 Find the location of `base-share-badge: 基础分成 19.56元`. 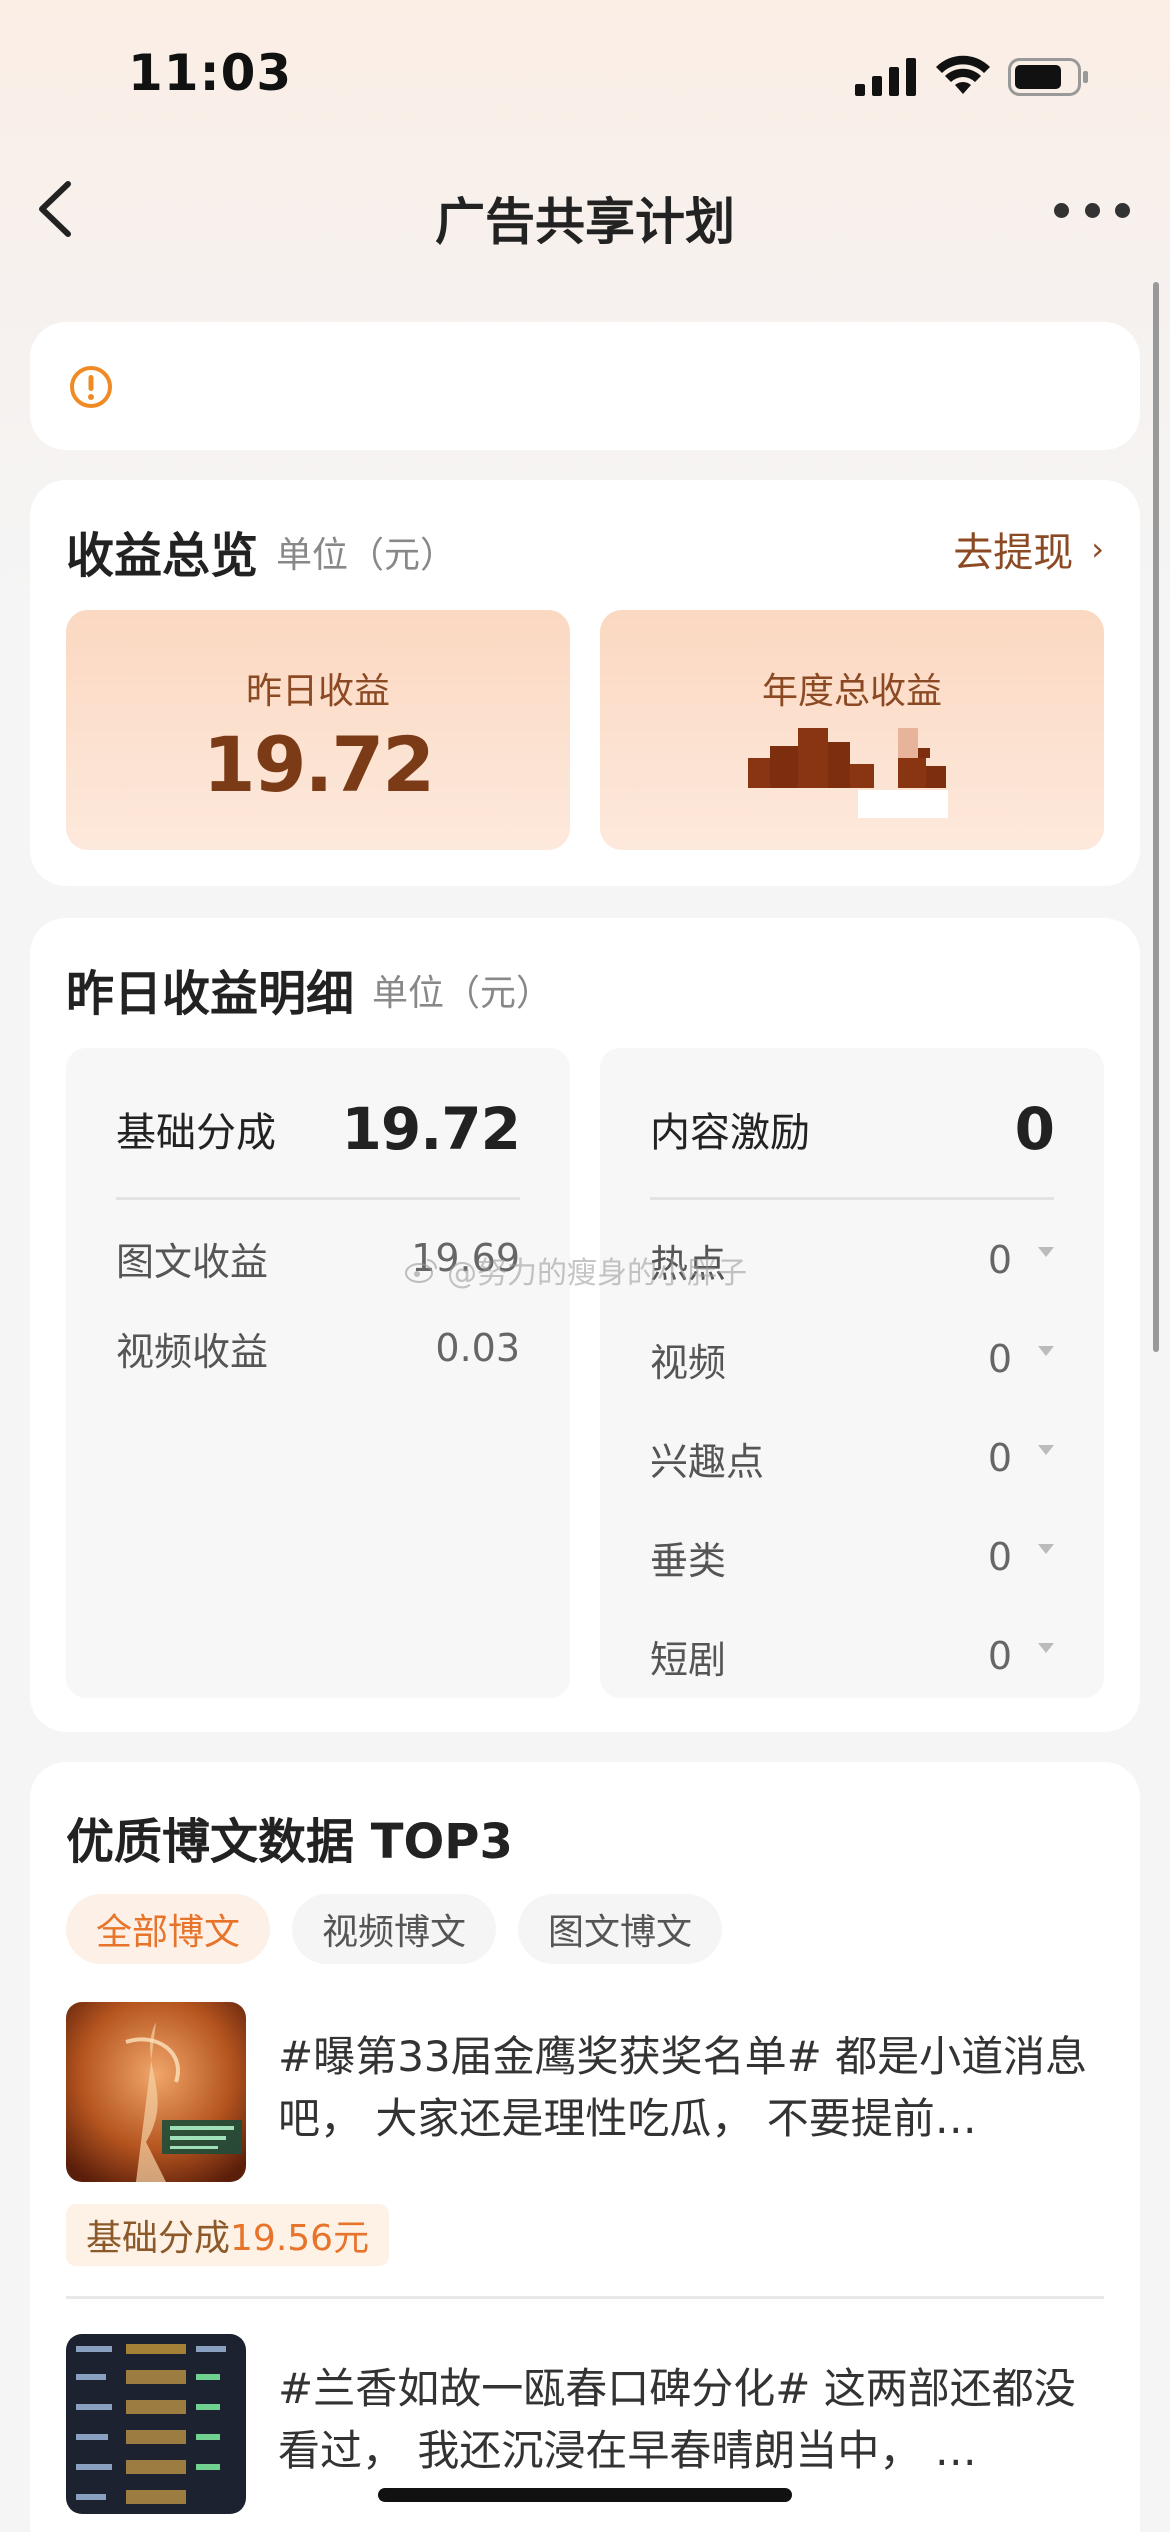

base-share-badge: 基础分成 19.56元 is located at coordinates (228, 2235).